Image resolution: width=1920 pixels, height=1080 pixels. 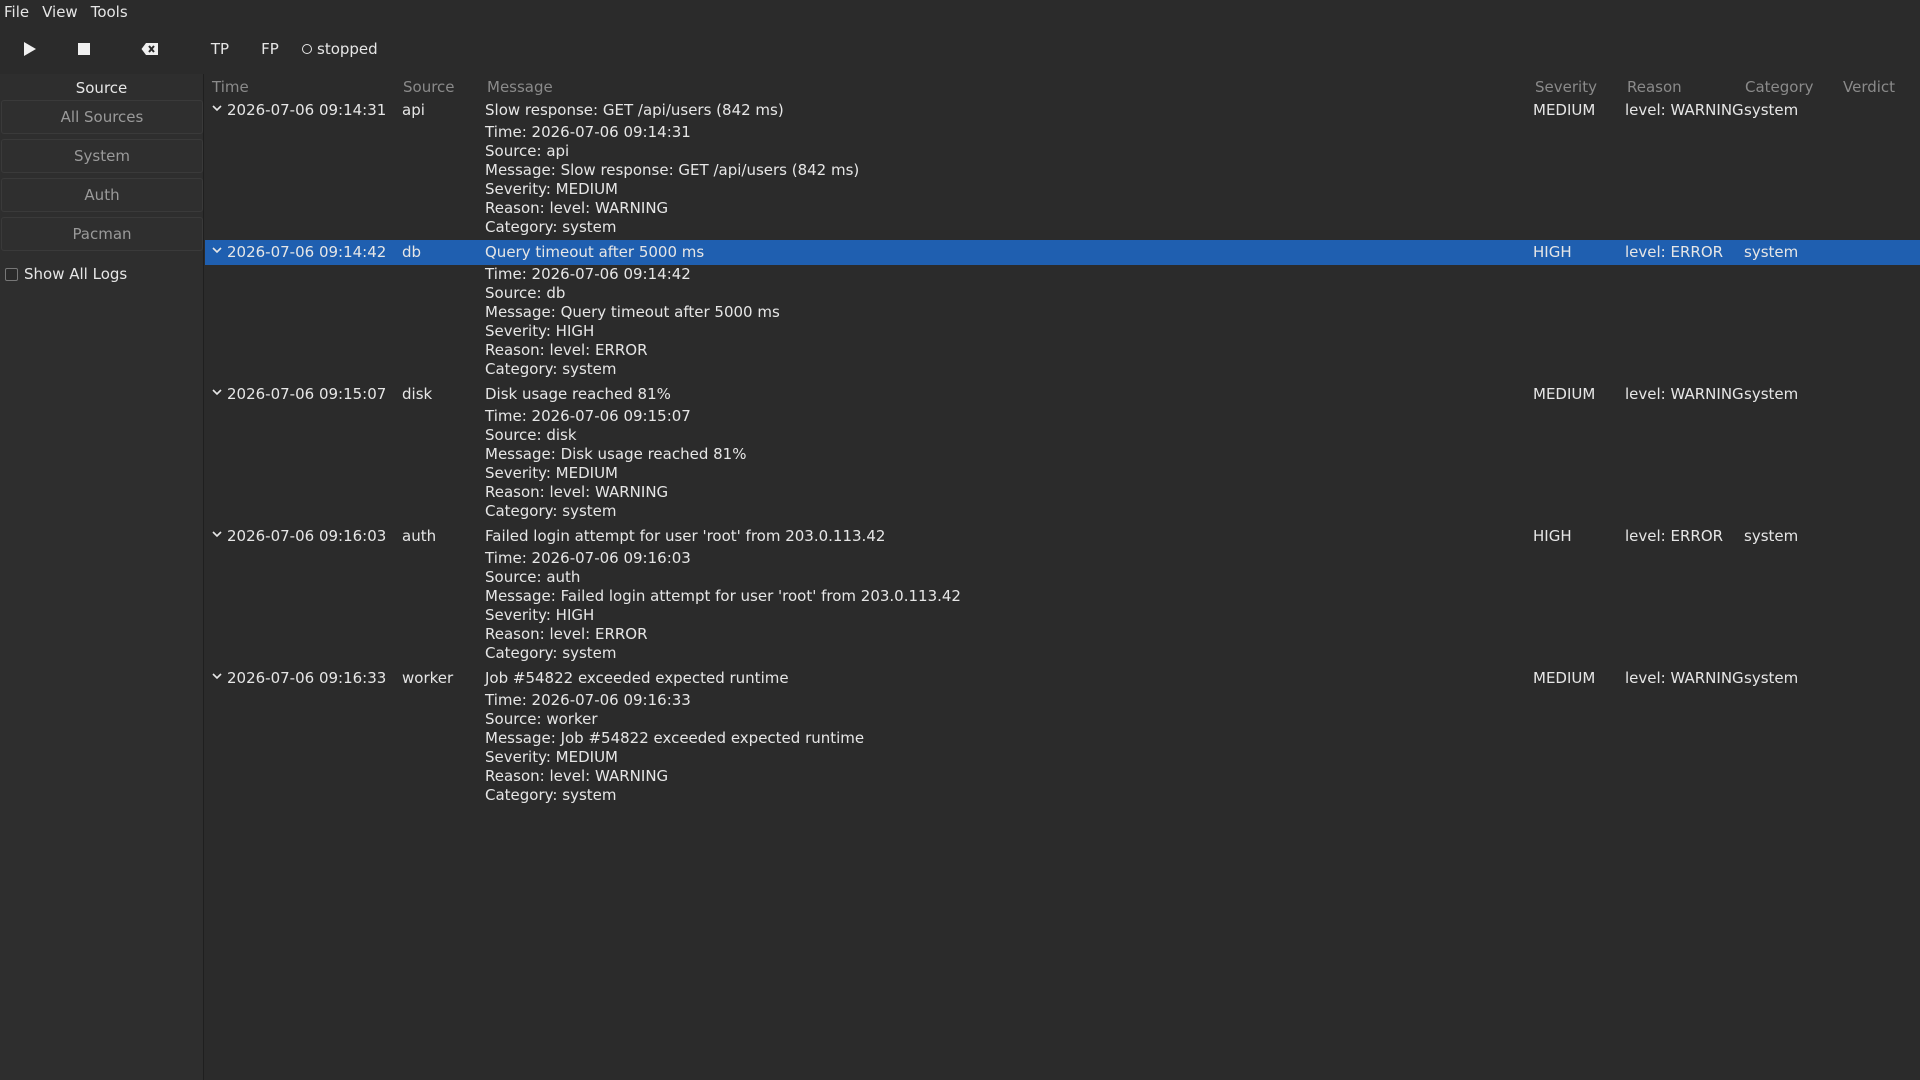 What do you see at coordinates (1869, 87) in the screenshot?
I see `column-header-verdict: Verdict` at bounding box center [1869, 87].